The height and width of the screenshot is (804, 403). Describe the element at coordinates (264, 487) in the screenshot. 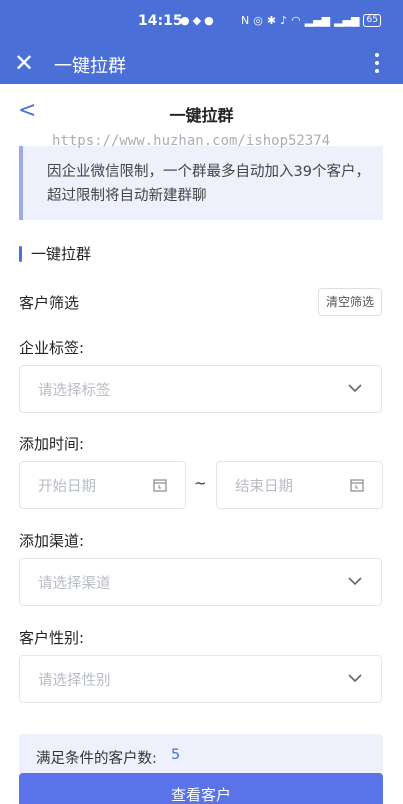

I see `end-date-placeholder: 结束日期` at that location.